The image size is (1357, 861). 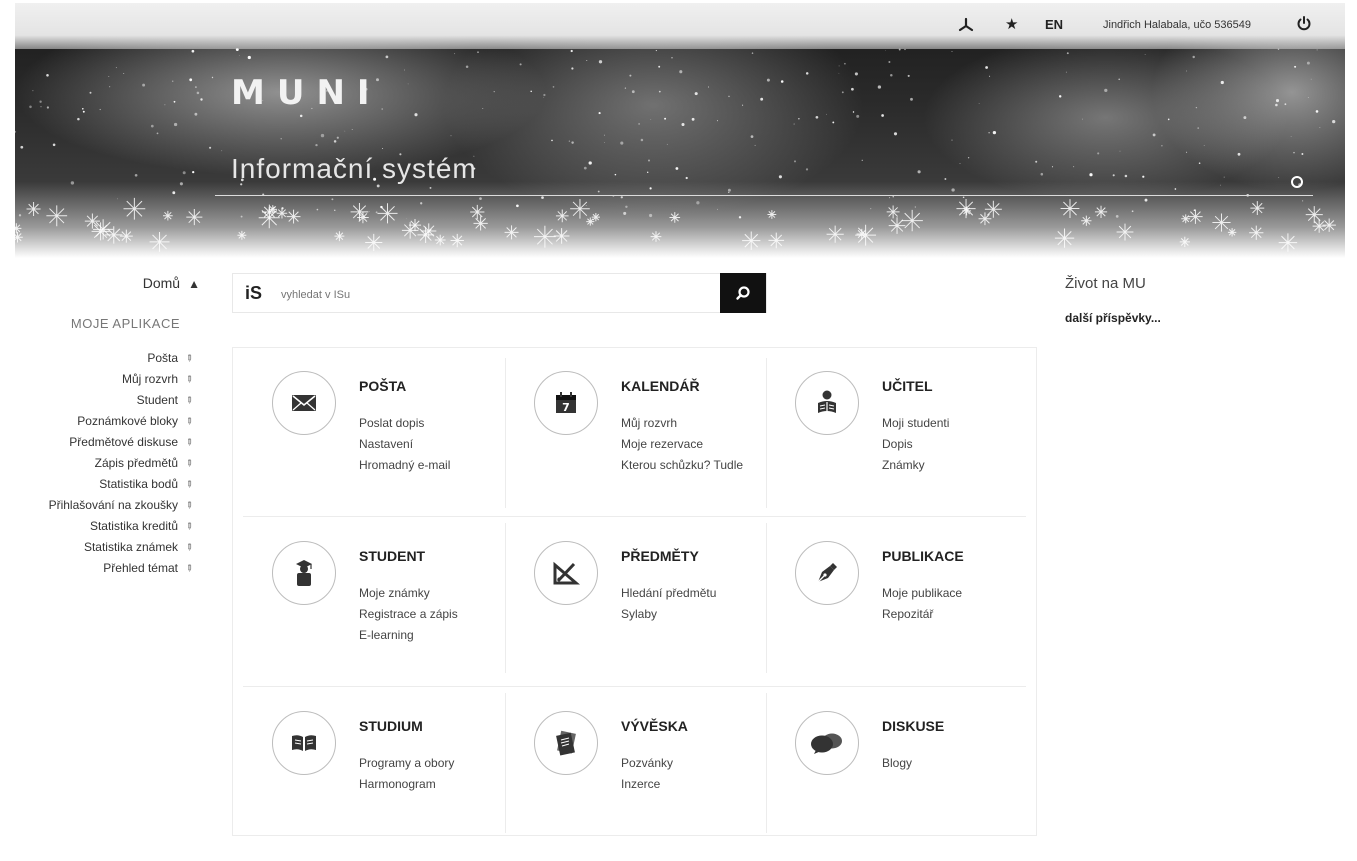 I want to click on home-label: Domů, so click(x=161, y=283).